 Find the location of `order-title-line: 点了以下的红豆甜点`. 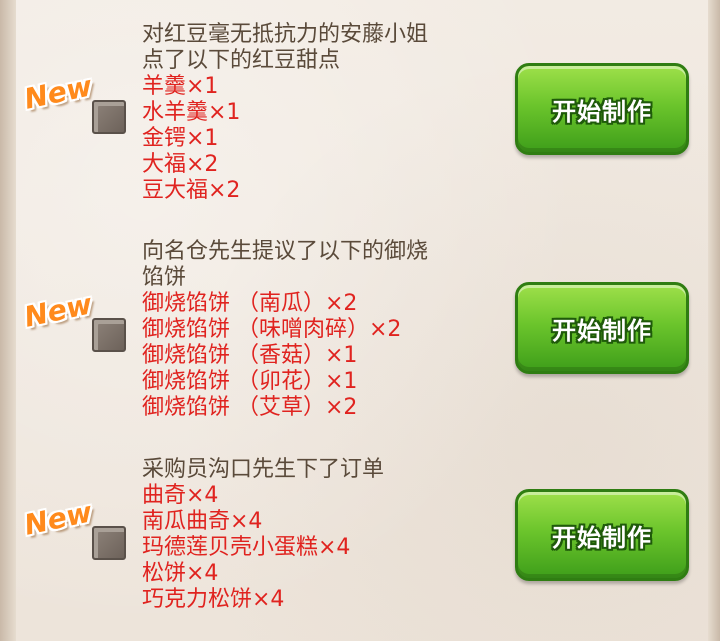

order-title-line: 点了以下的红豆甜点 is located at coordinates (241, 60).